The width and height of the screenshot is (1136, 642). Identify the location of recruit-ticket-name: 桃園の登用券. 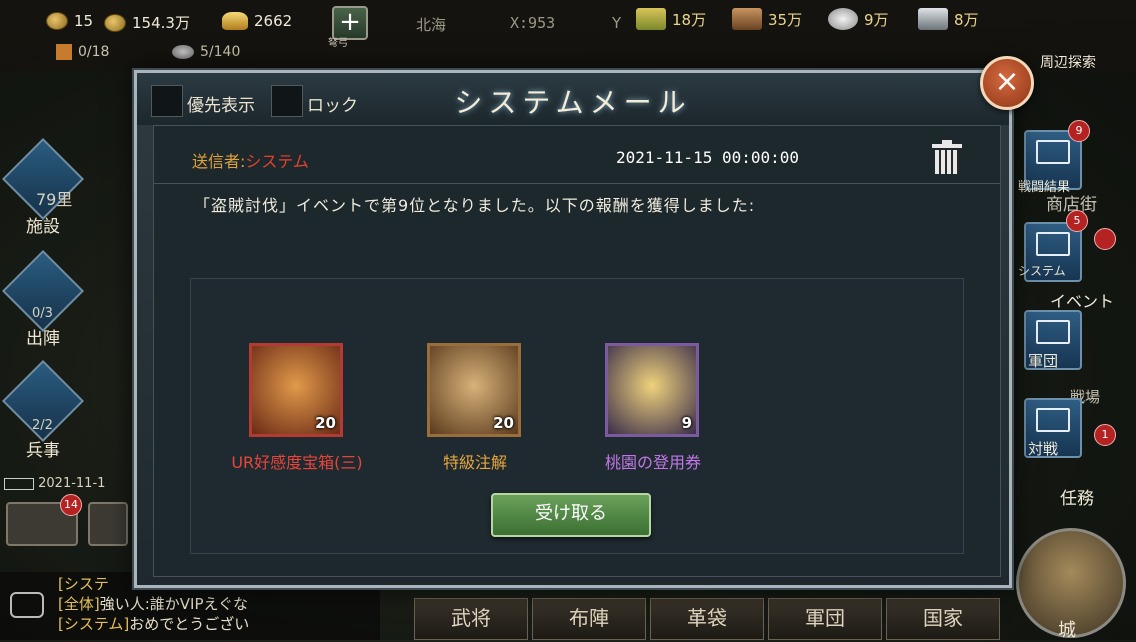
(652, 462).